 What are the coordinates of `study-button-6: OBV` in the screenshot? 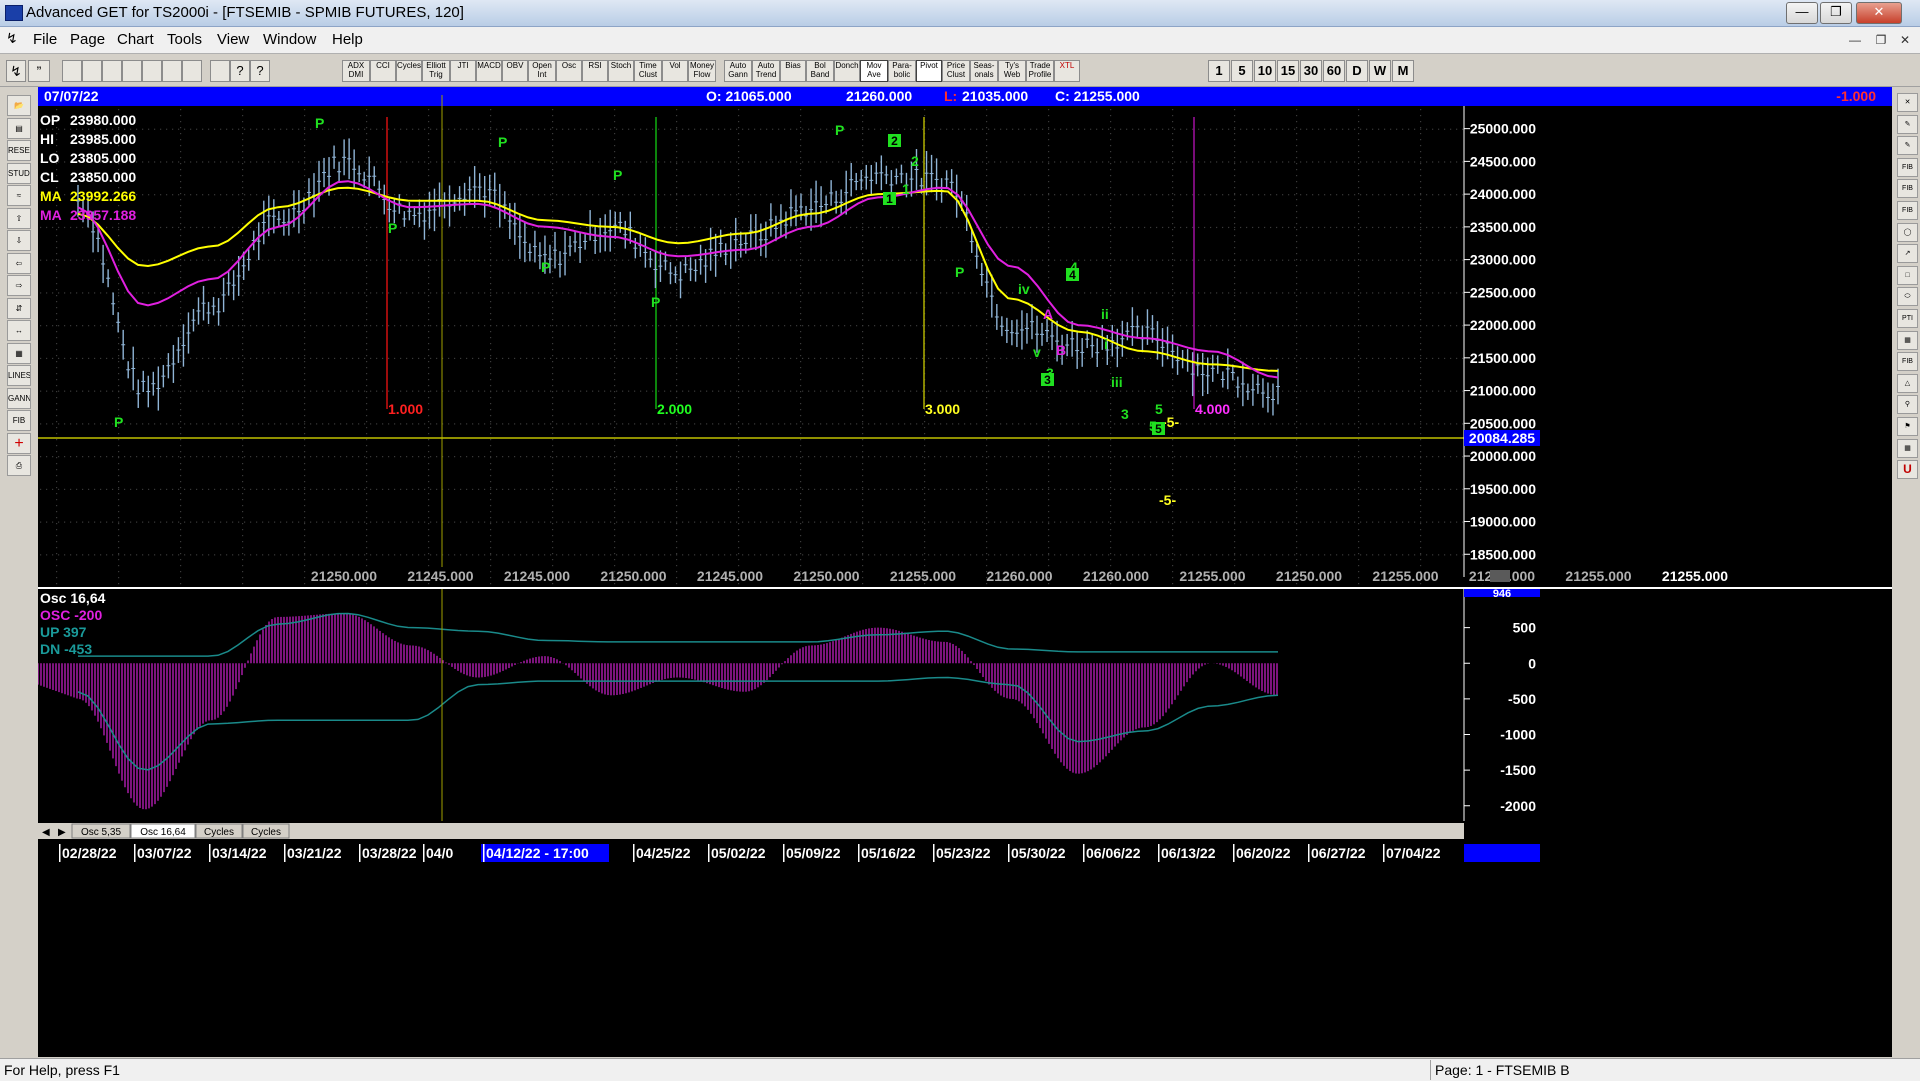 It's located at (515, 71).